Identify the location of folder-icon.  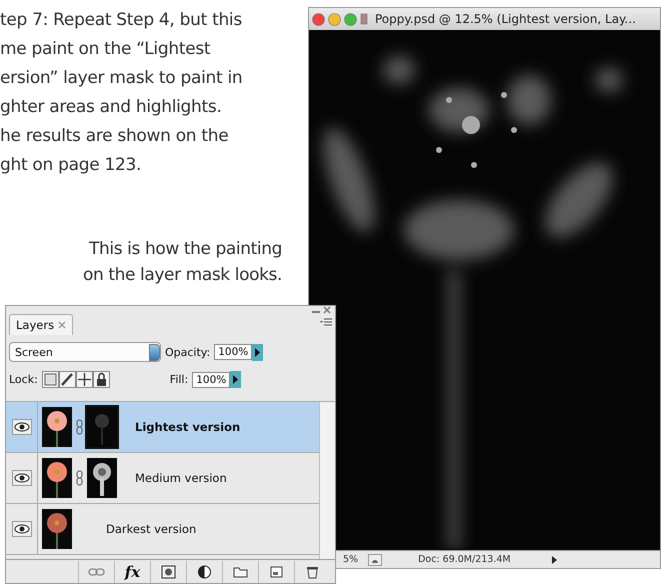
(240, 571).